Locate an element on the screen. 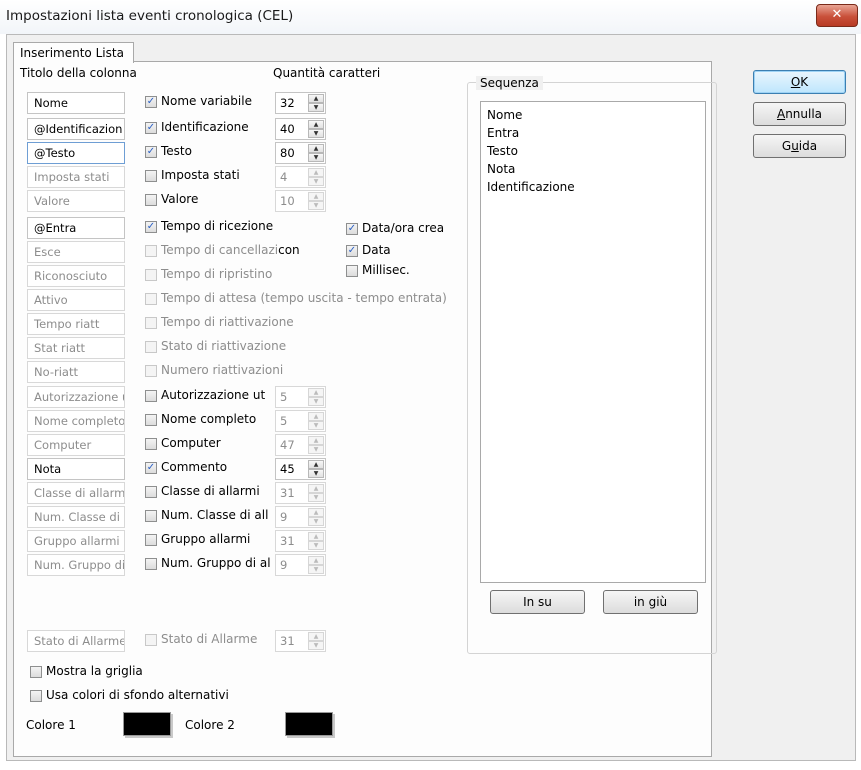  column-title-field-stato-allarme: Stato di Allarme is located at coordinates (76, 641).